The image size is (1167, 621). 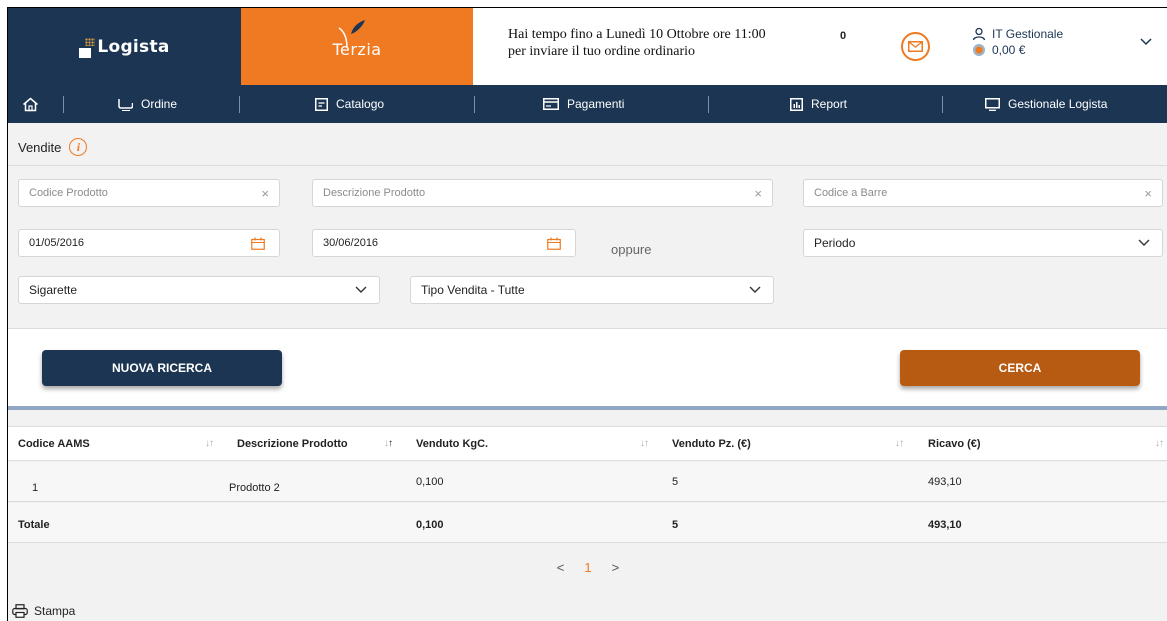 I want to click on logista-logo-mark, so click(x=87, y=47).